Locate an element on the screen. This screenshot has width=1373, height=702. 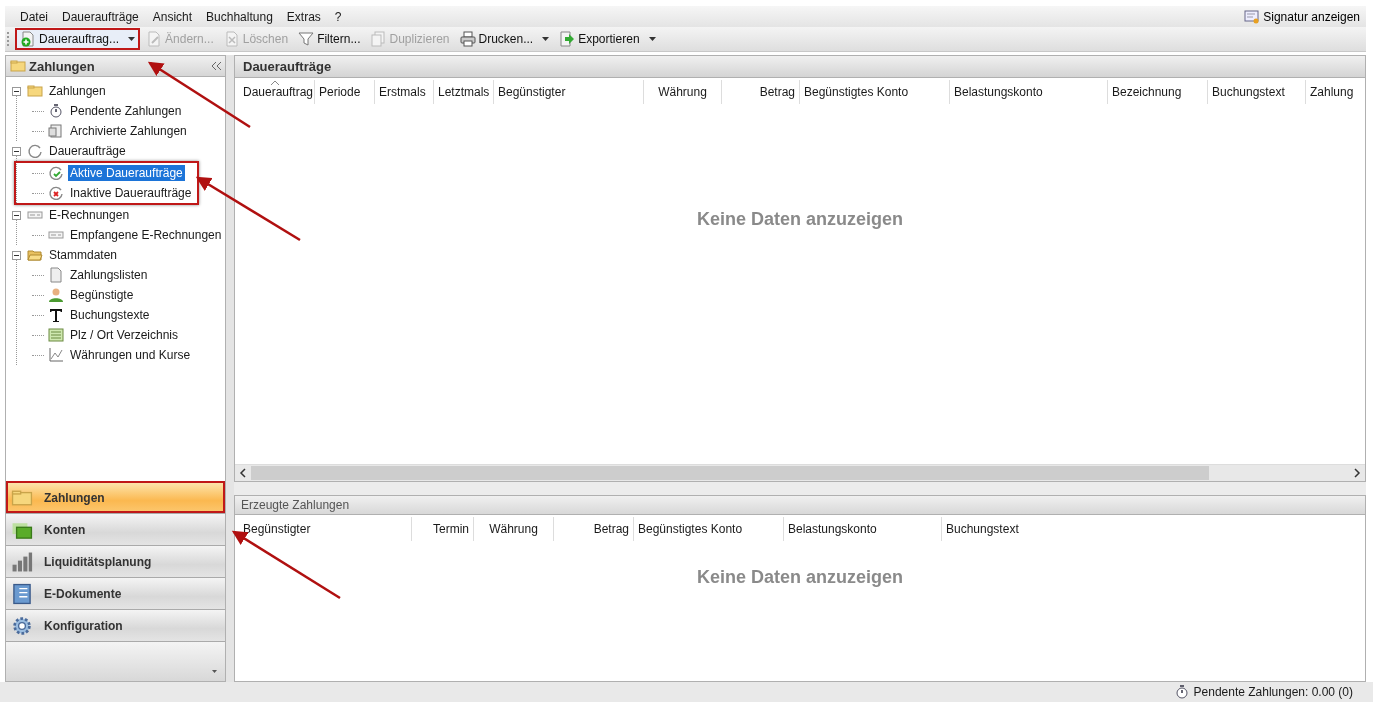
tree-item: Zahlungen is located at coordinates (77, 91).